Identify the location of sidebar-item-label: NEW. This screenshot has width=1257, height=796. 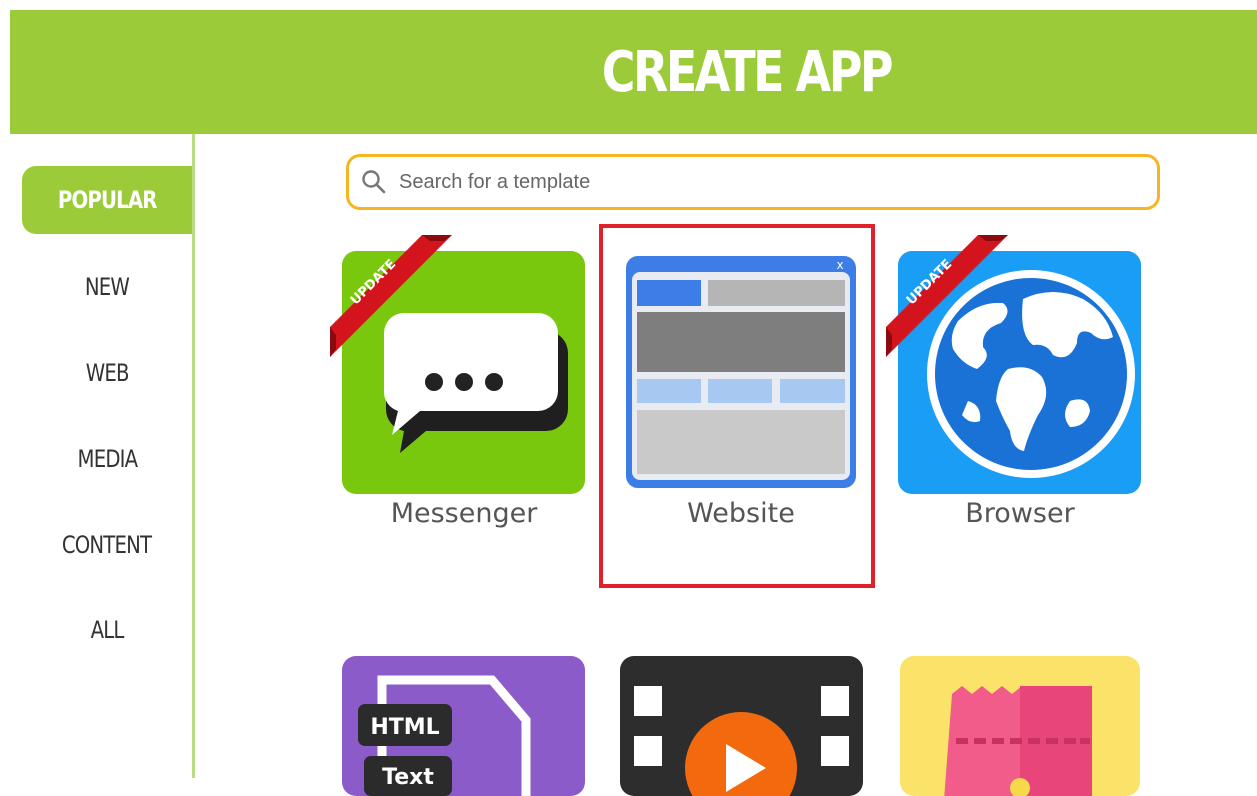
(107, 287).